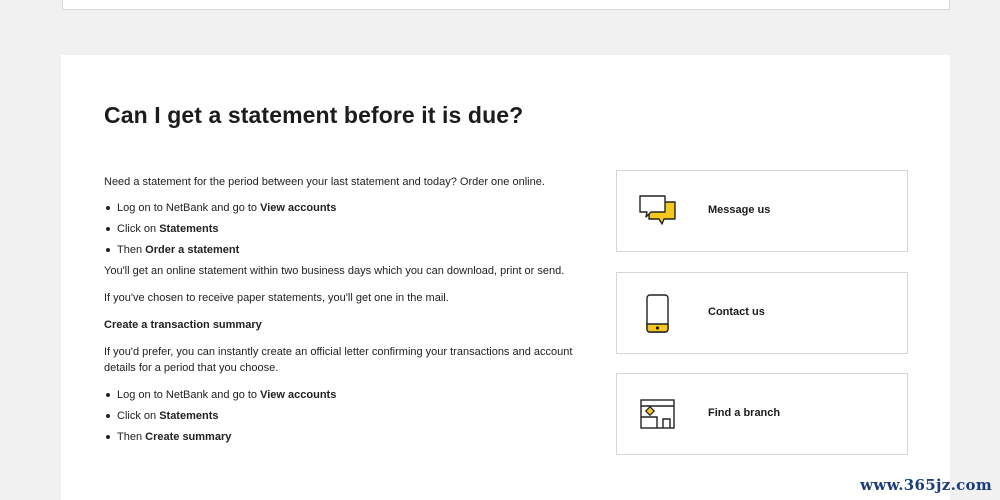 Image resolution: width=1000 pixels, height=500 pixels. I want to click on page-title: Can I get a statement before it is due?, so click(314, 115).